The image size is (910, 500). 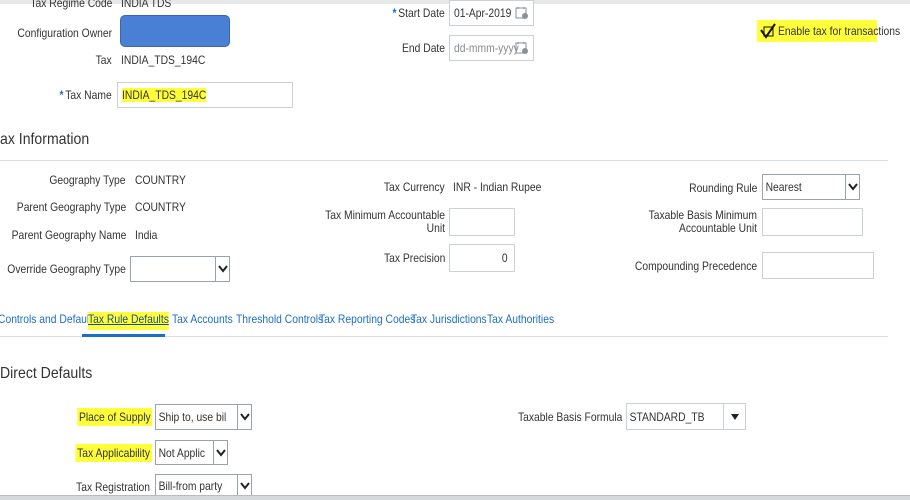 What do you see at coordinates (175, 31) in the screenshot?
I see `configuration-owner-redacted` at bounding box center [175, 31].